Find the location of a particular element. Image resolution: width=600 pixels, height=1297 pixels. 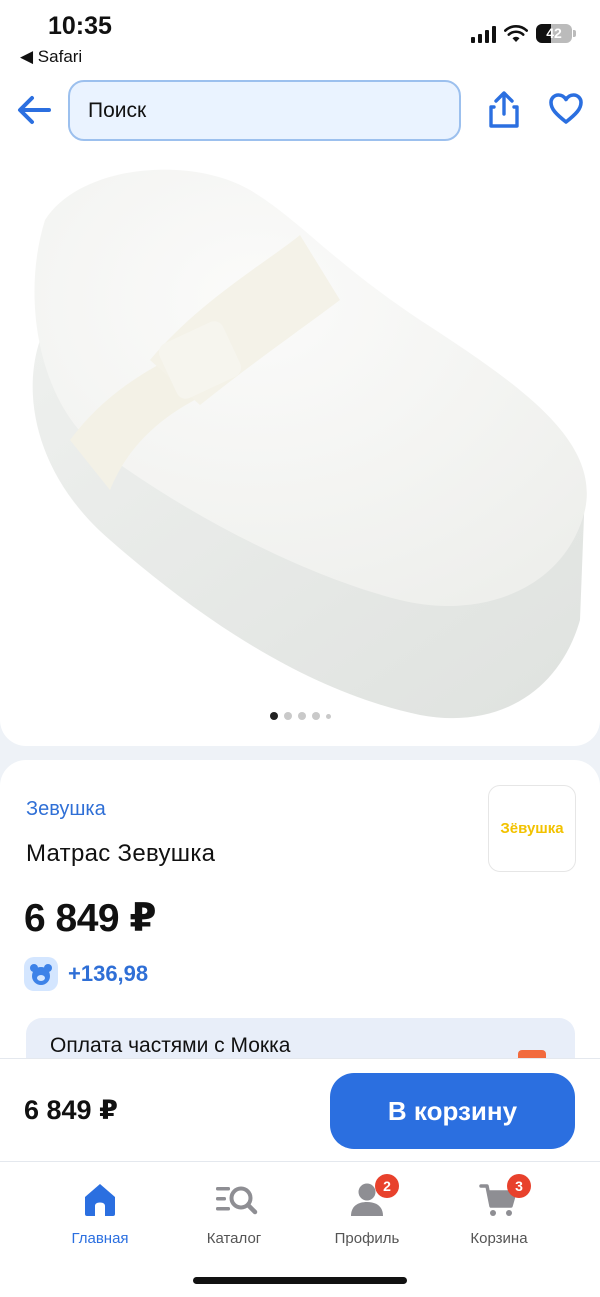

bonus-amount: +136,98 is located at coordinates (108, 973).